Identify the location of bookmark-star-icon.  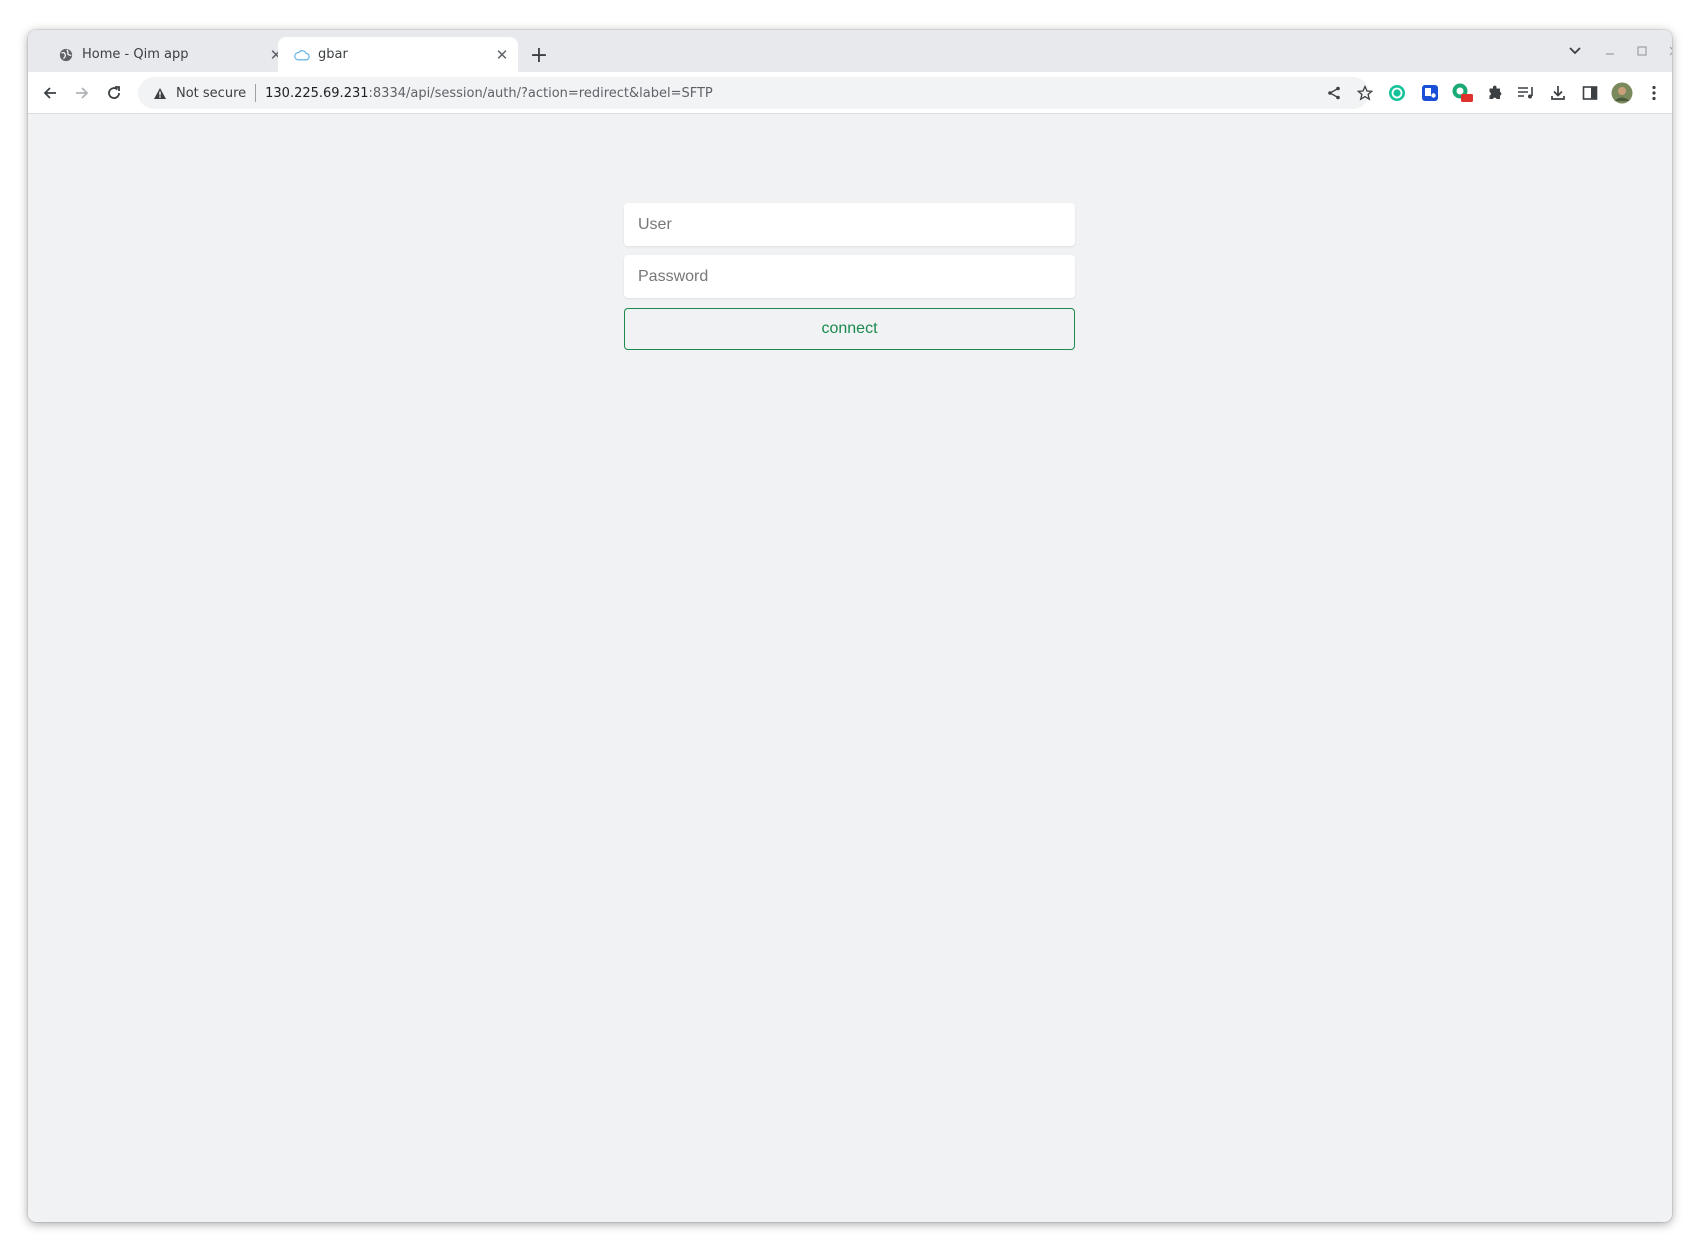
(1365, 93).